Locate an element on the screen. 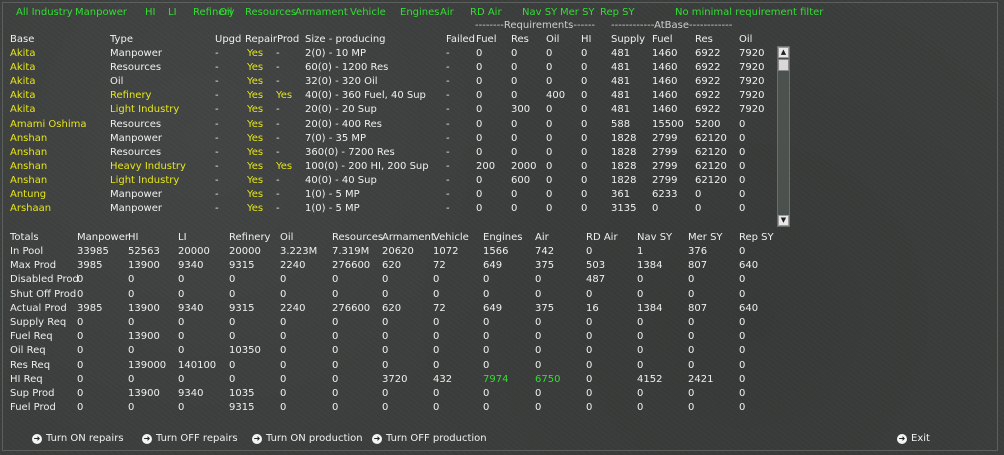 The width and height of the screenshot is (1004, 455). totals-row-label: Shut Off Prod is located at coordinates (43, 294).